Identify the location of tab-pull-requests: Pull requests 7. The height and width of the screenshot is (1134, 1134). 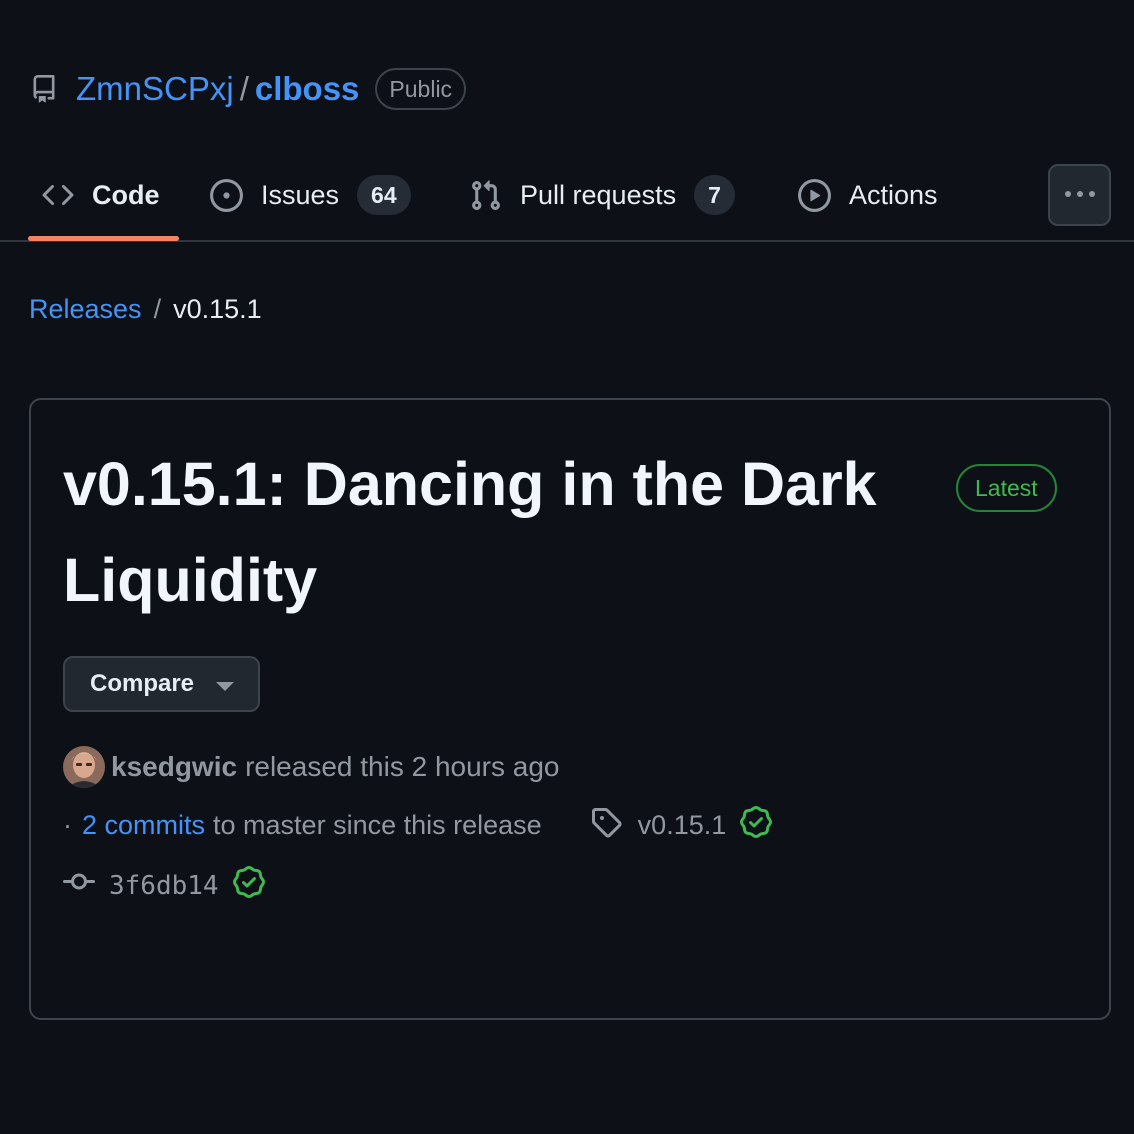
(602, 195).